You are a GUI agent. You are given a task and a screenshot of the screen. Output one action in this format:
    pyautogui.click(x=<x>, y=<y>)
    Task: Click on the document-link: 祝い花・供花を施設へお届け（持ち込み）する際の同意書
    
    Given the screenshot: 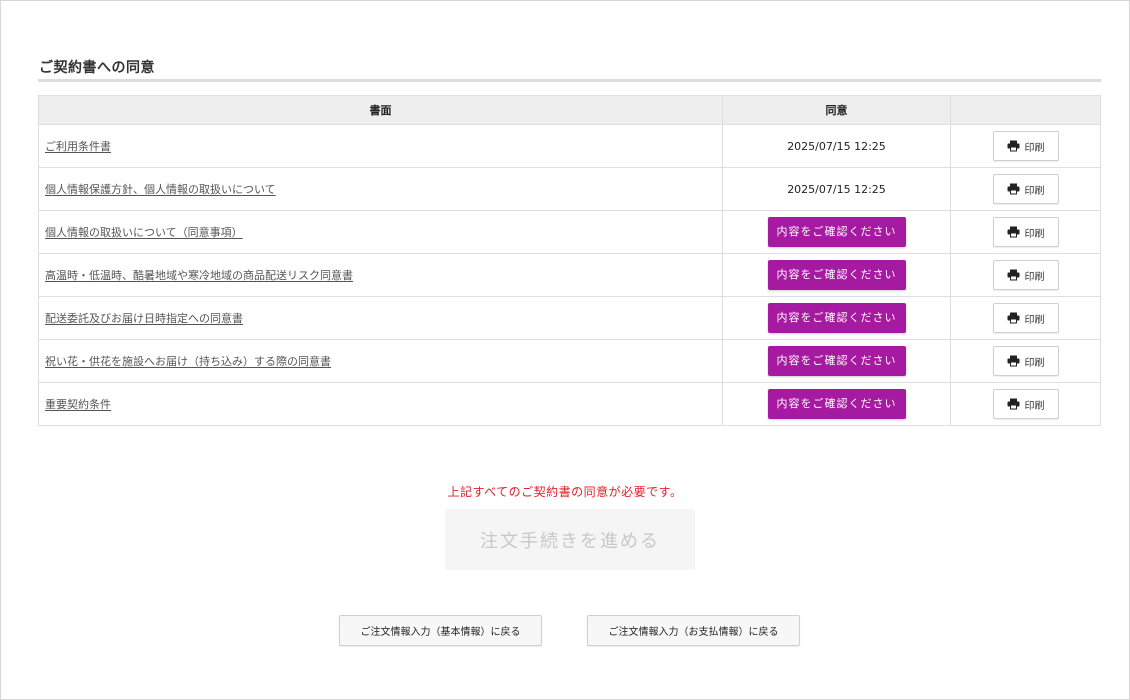 What is the action you would take?
    pyautogui.click(x=188, y=361)
    